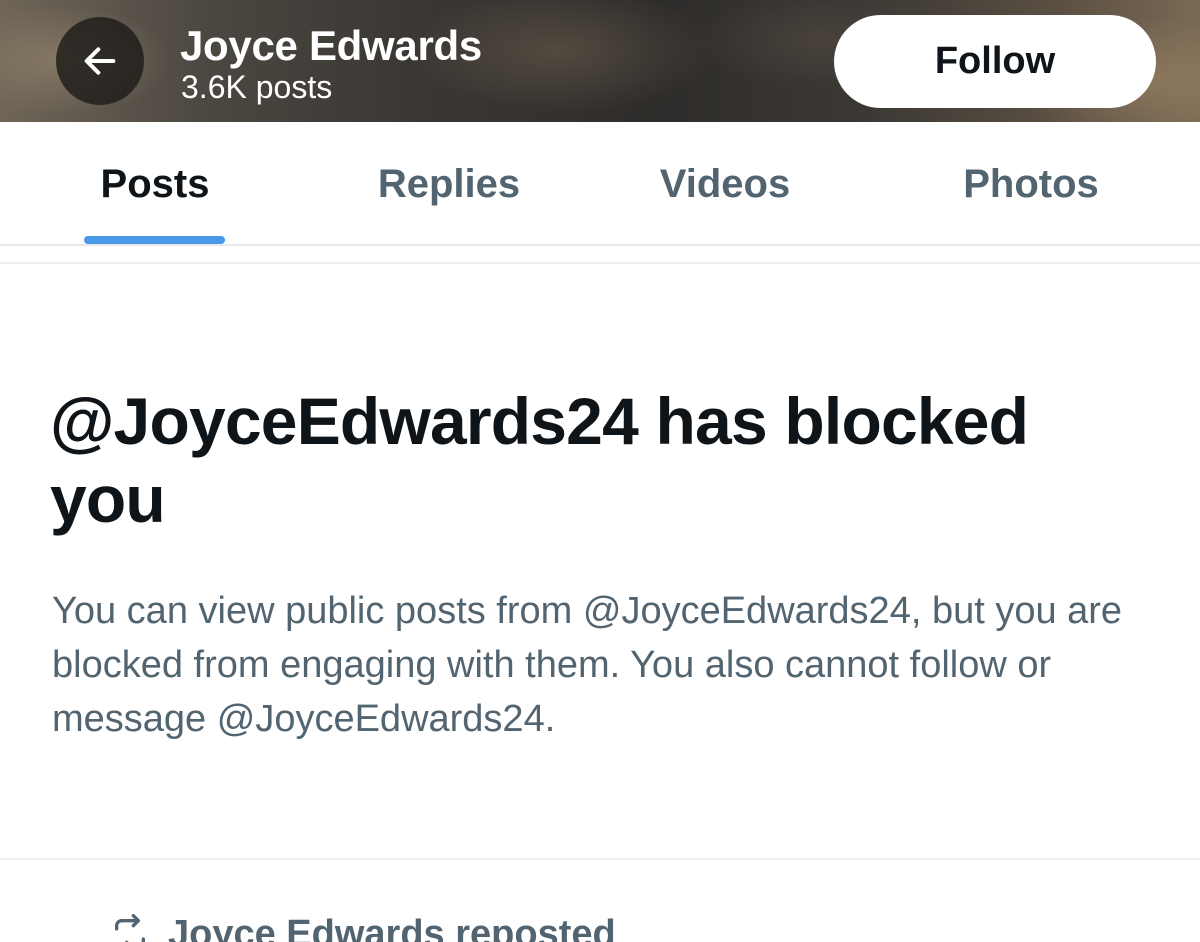  I want to click on profile-tabs: Posts Replies Videos Photos, so click(600, 184).